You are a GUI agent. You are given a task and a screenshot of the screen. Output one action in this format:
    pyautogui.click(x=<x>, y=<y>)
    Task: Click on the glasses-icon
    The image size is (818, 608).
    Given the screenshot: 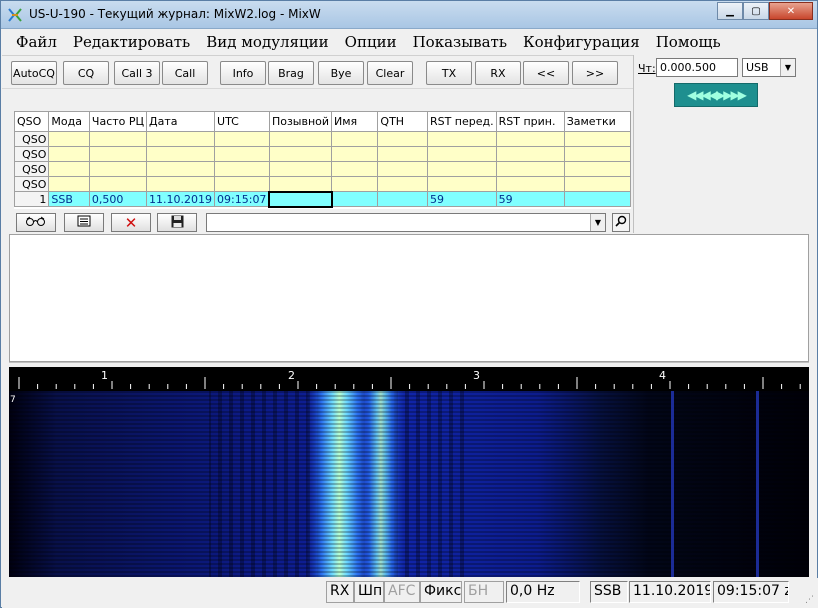 What is the action you would take?
    pyautogui.click(x=36, y=222)
    